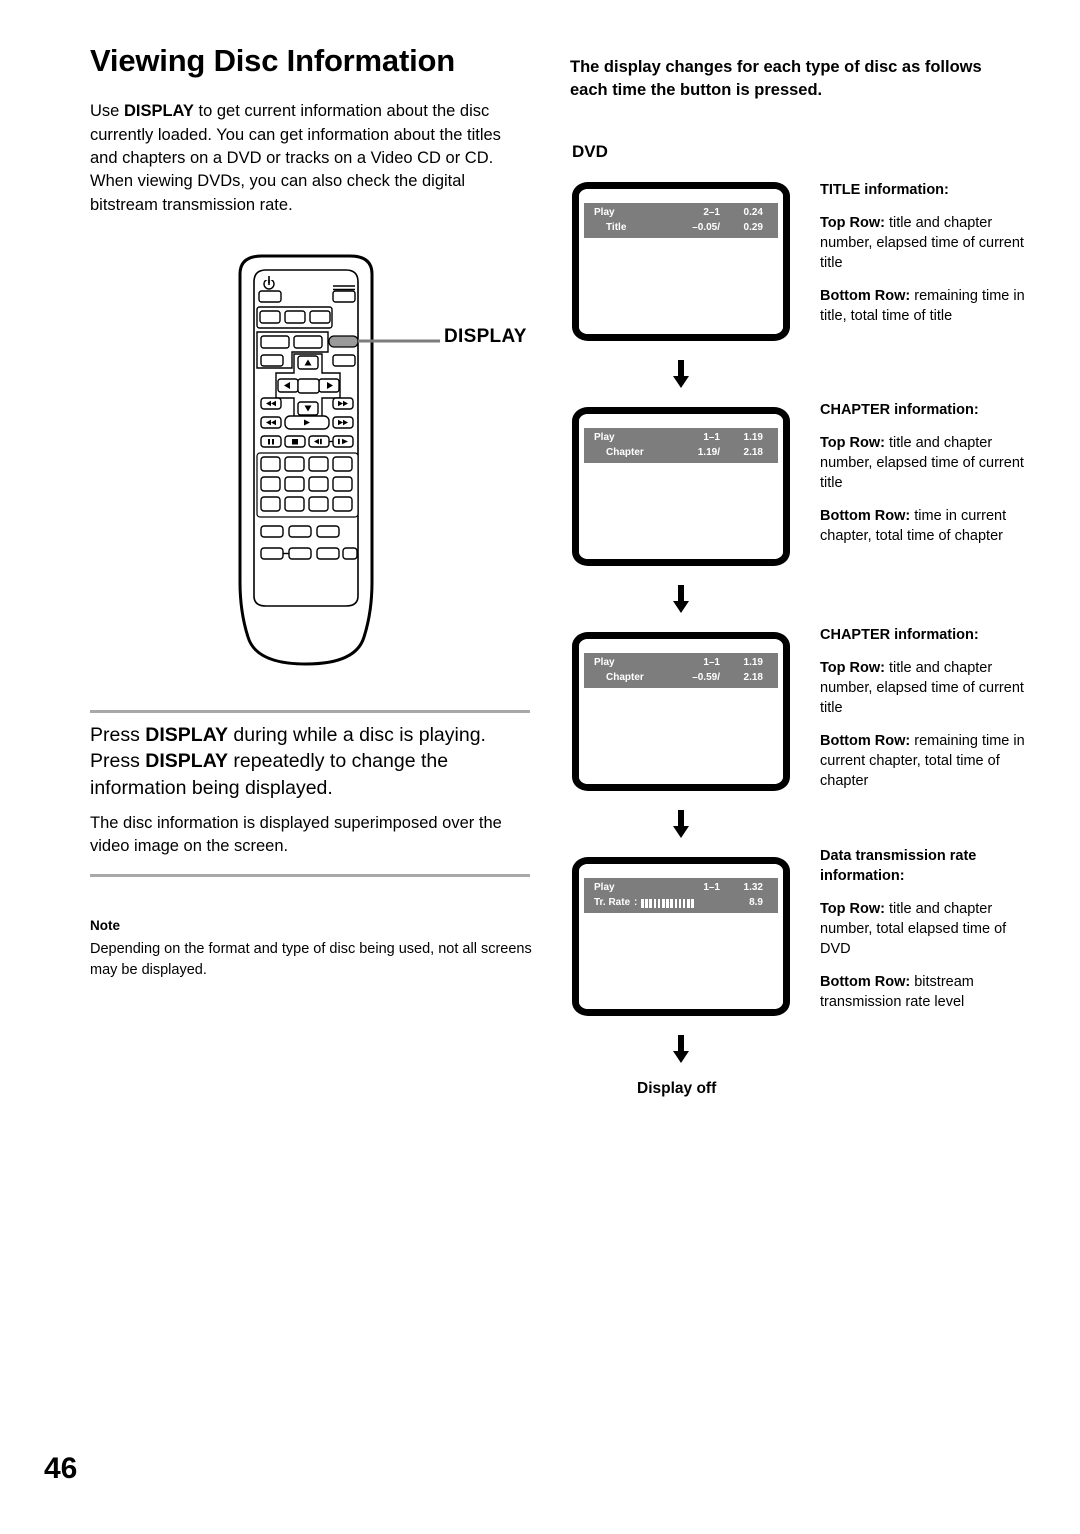 This screenshot has width=1080, height=1534. What do you see at coordinates (604, 662) in the screenshot?
I see `osd-status-3: Play` at bounding box center [604, 662].